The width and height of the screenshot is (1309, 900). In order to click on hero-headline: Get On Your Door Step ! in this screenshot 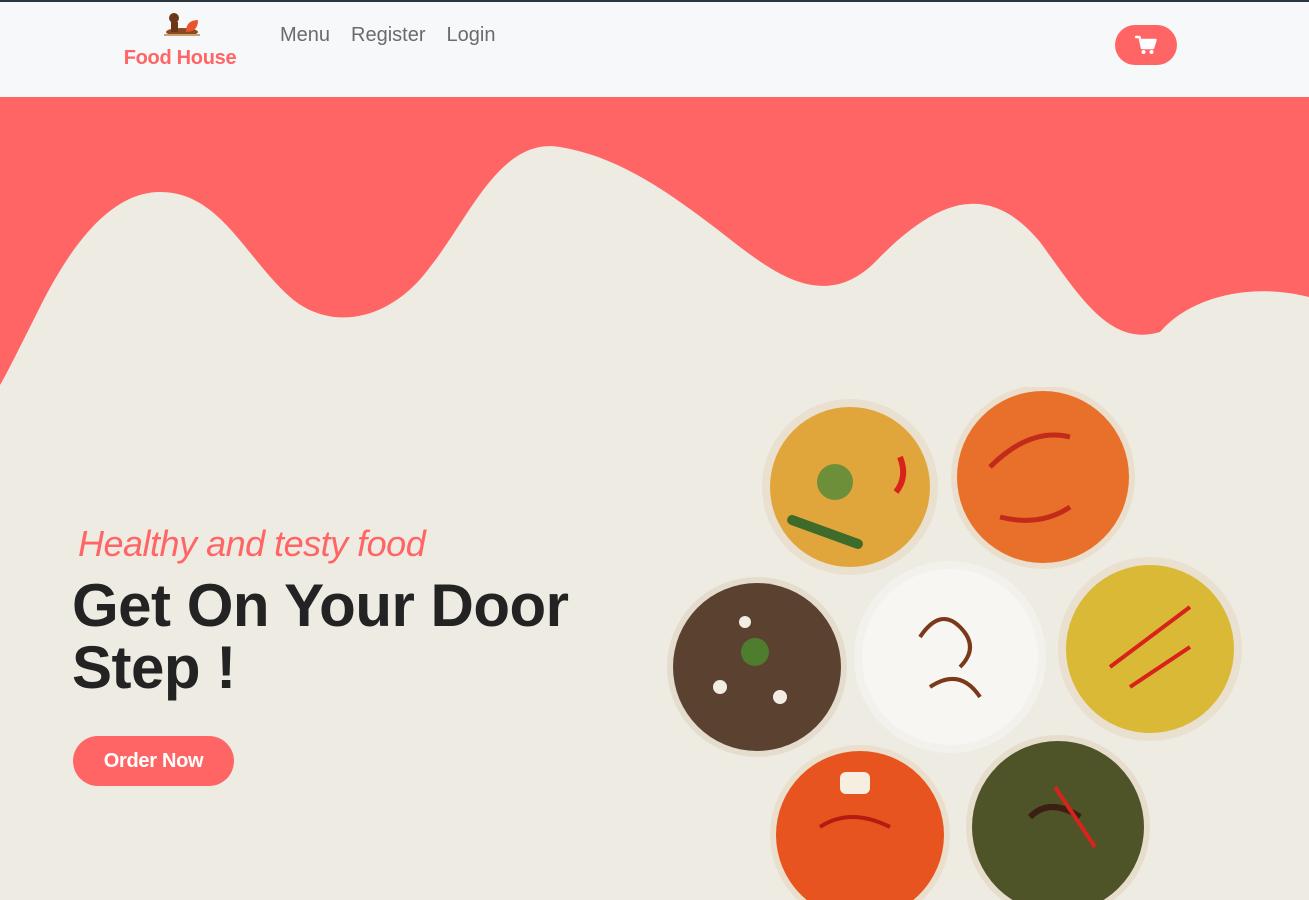, I will do `click(352, 637)`.